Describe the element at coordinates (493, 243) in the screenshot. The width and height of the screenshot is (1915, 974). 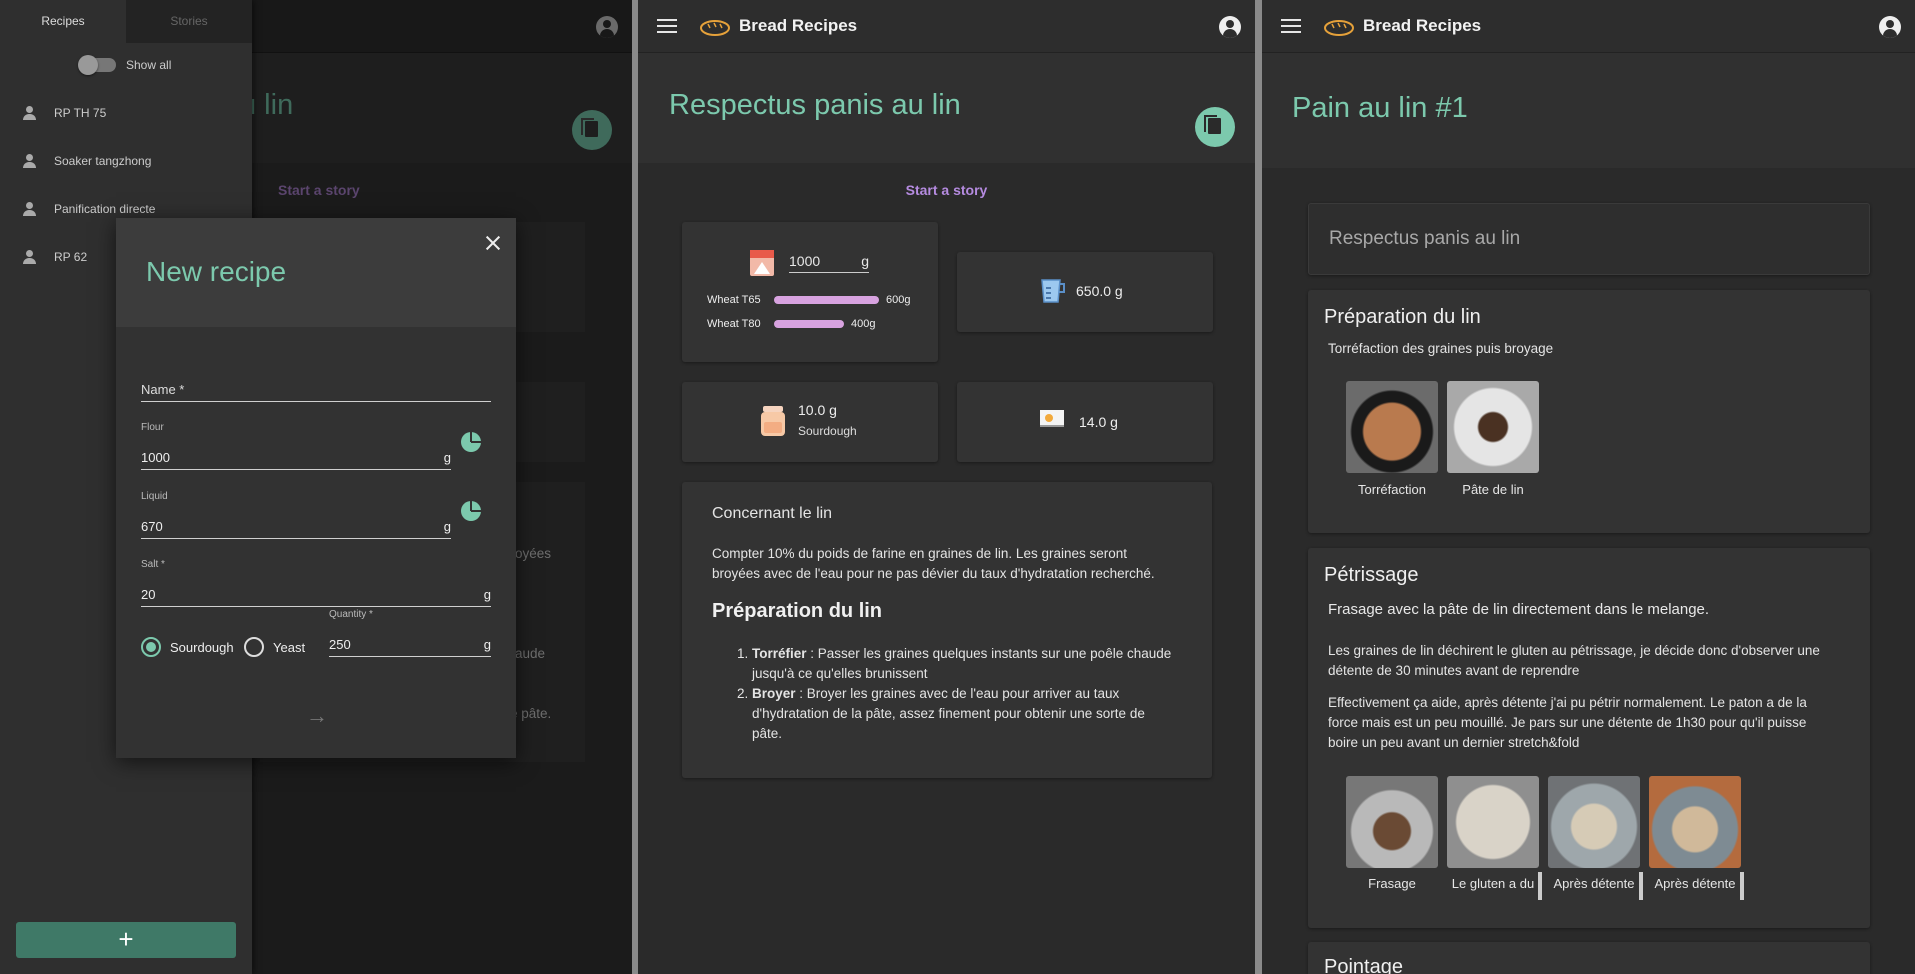
I see `close-icon` at that location.